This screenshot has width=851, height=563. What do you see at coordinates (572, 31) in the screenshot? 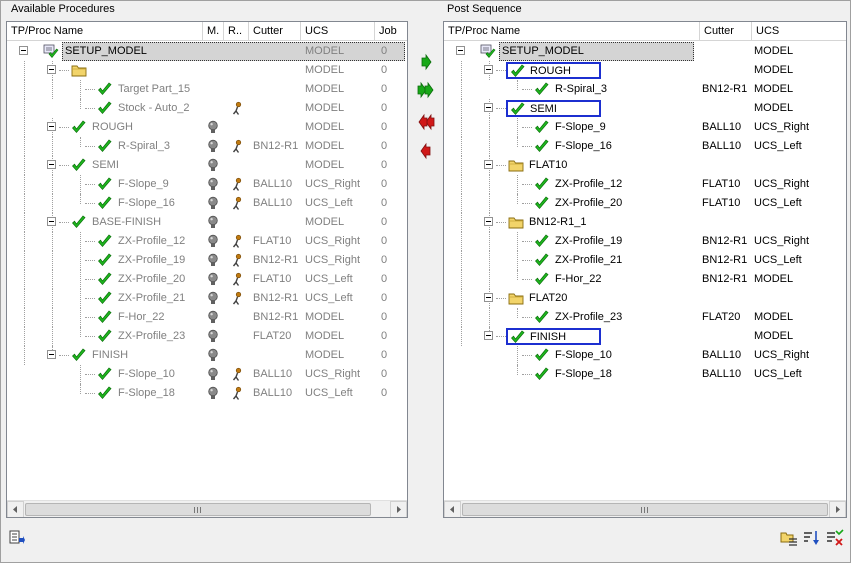
I see `col-tp-proc-name-right: TP/Proc Name` at bounding box center [572, 31].